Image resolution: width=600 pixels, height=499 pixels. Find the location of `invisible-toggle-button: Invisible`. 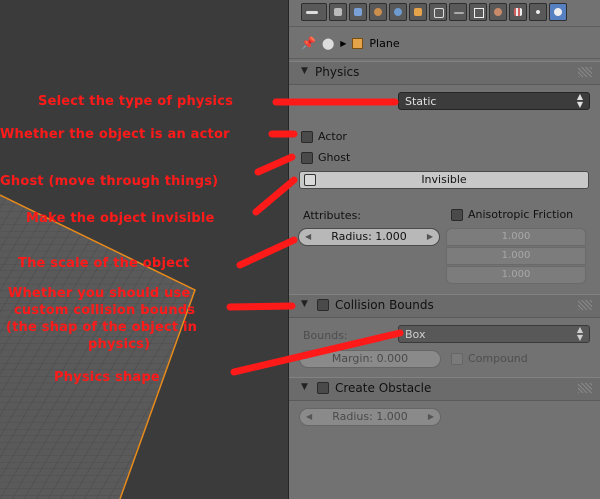

invisible-toggle-button: Invisible is located at coordinates (444, 180).